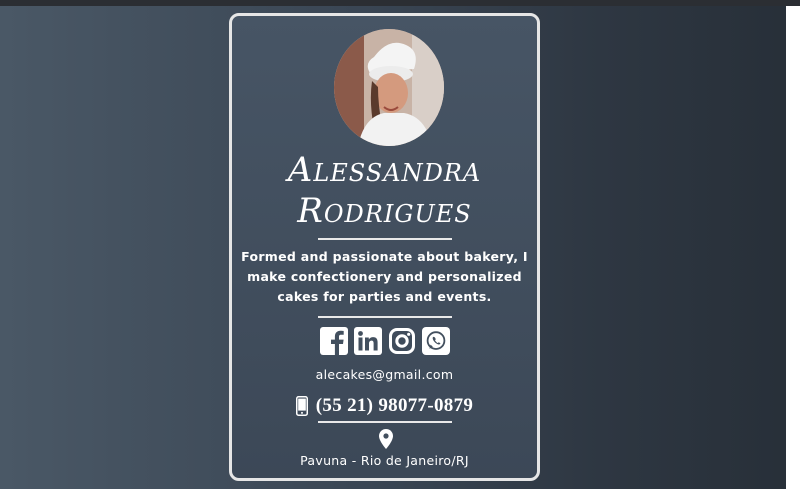 The height and width of the screenshot is (489, 800). Describe the element at coordinates (301, 406) in the screenshot. I see `mobile-phone-icon` at that location.